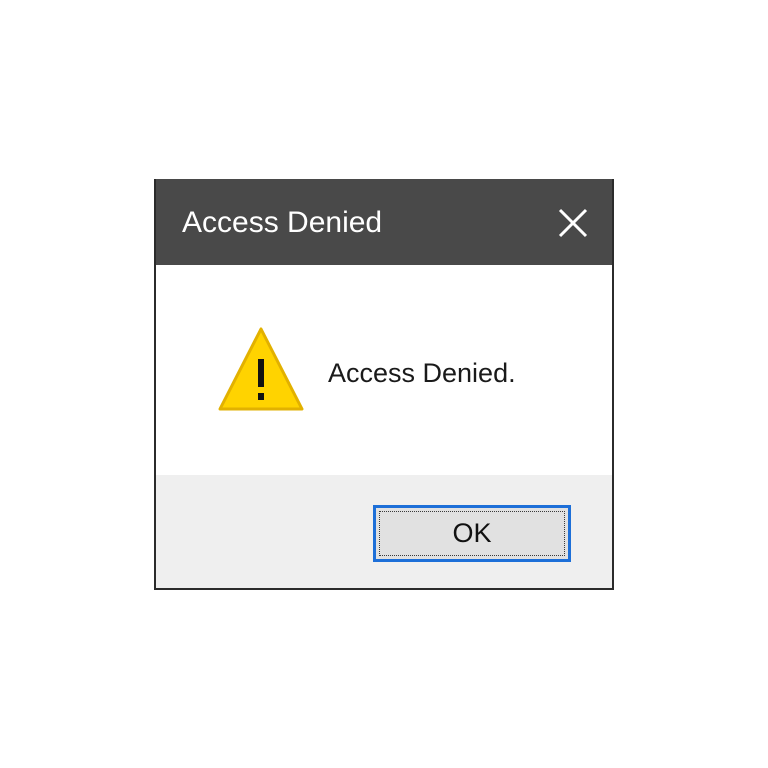  I want to click on dialog-message: Access Denied., so click(422, 373).